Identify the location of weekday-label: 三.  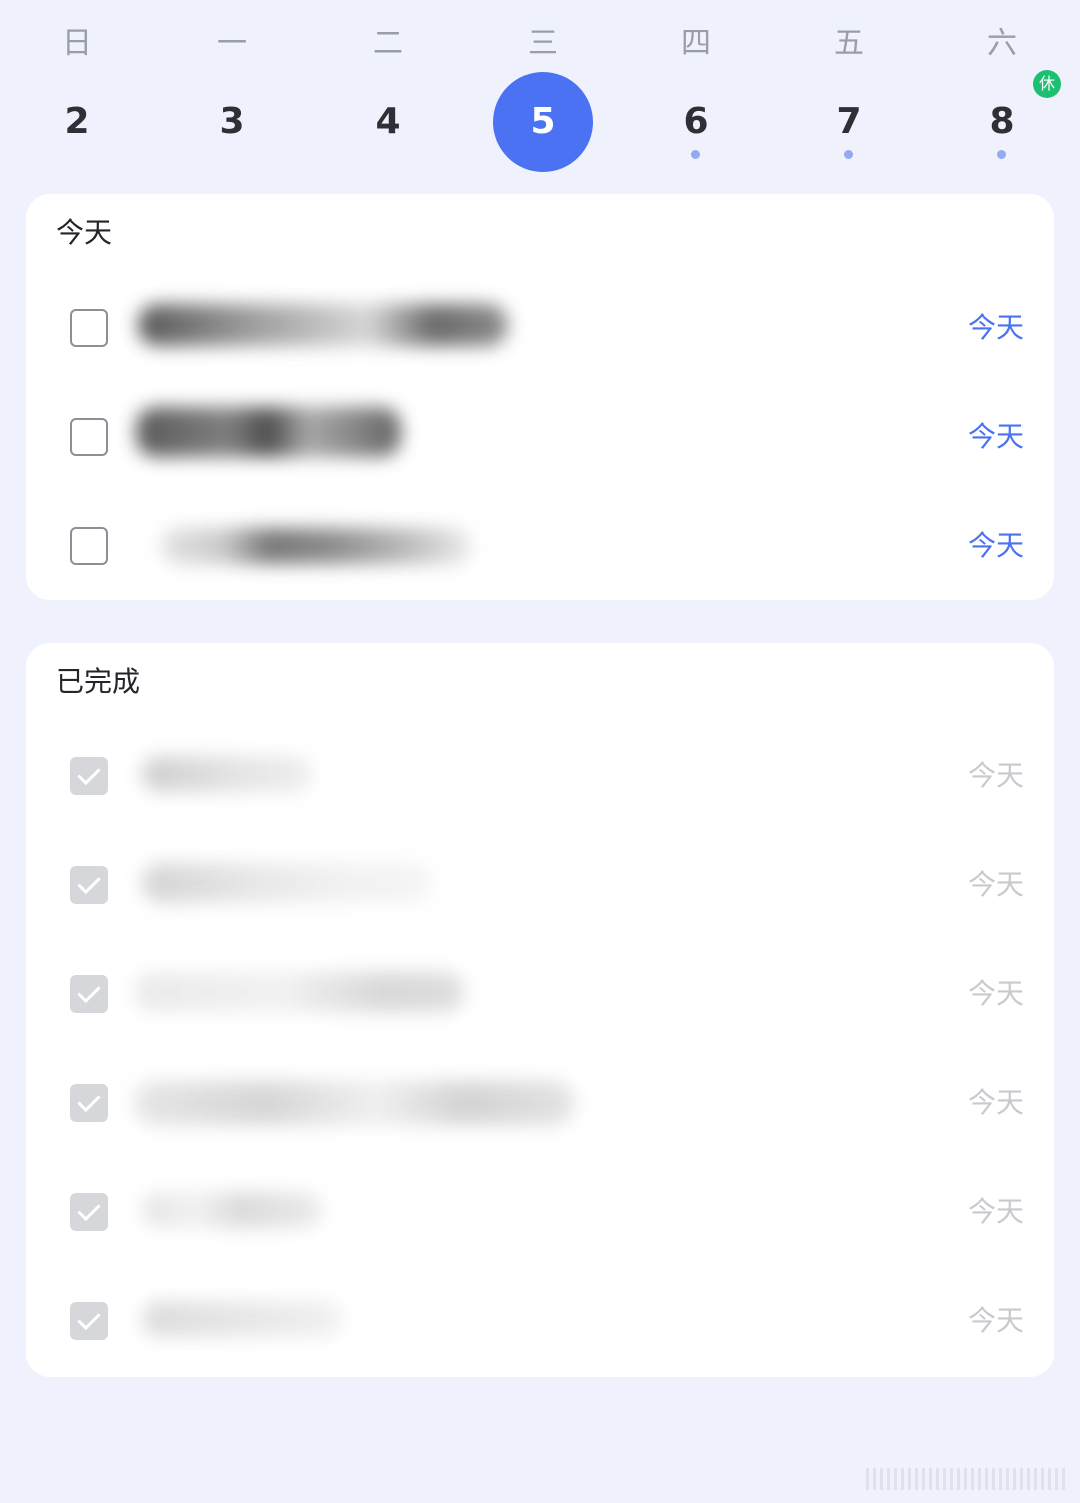
(543, 43).